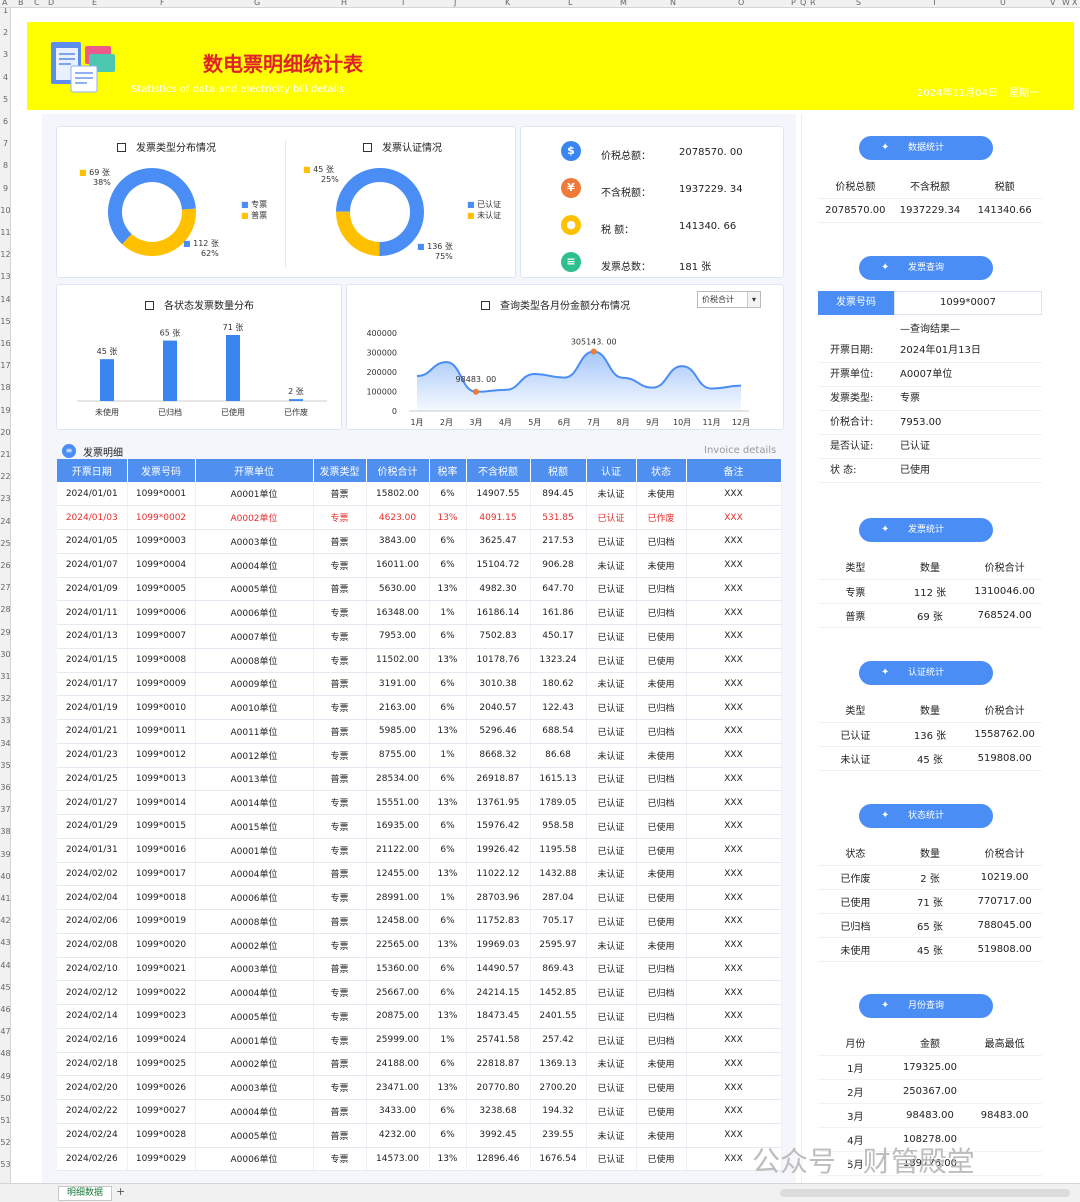 This screenshot has width=1080, height=1202. What do you see at coordinates (92, 612) in the screenshot?
I see `table-cell: 2024/01/11` at bounding box center [92, 612].